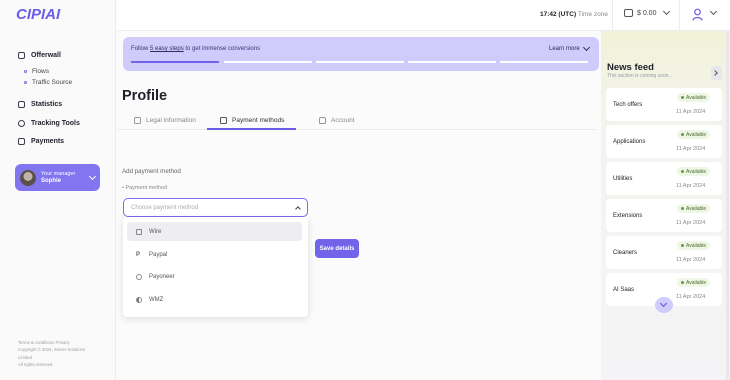 The height and width of the screenshot is (380, 730). Describe the element at coordinates (727, 205) in the screenshot. I see `scrollbar` at that location.